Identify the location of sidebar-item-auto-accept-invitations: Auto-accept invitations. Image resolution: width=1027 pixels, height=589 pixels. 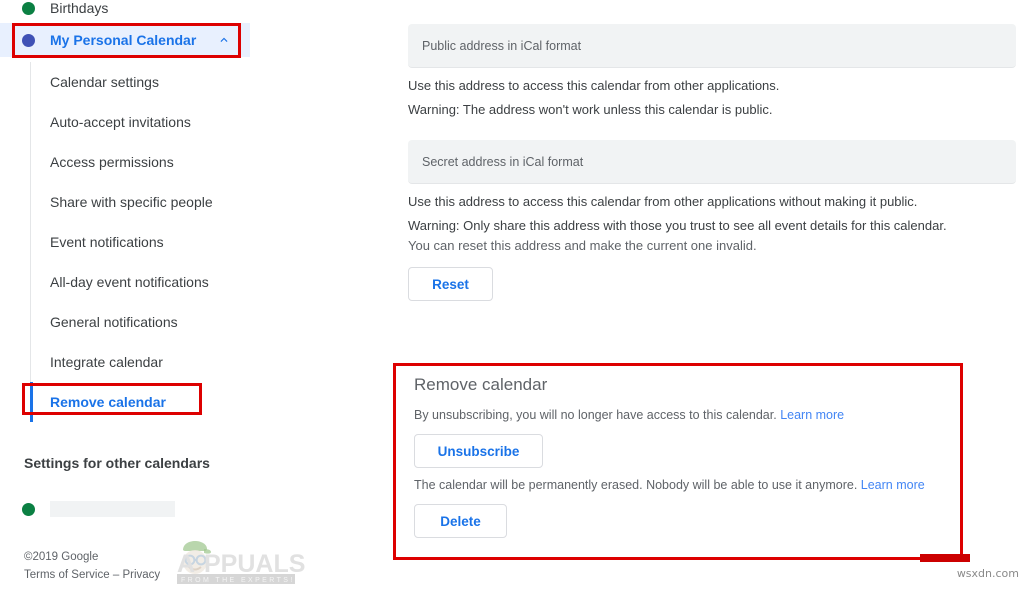
(161, 122).